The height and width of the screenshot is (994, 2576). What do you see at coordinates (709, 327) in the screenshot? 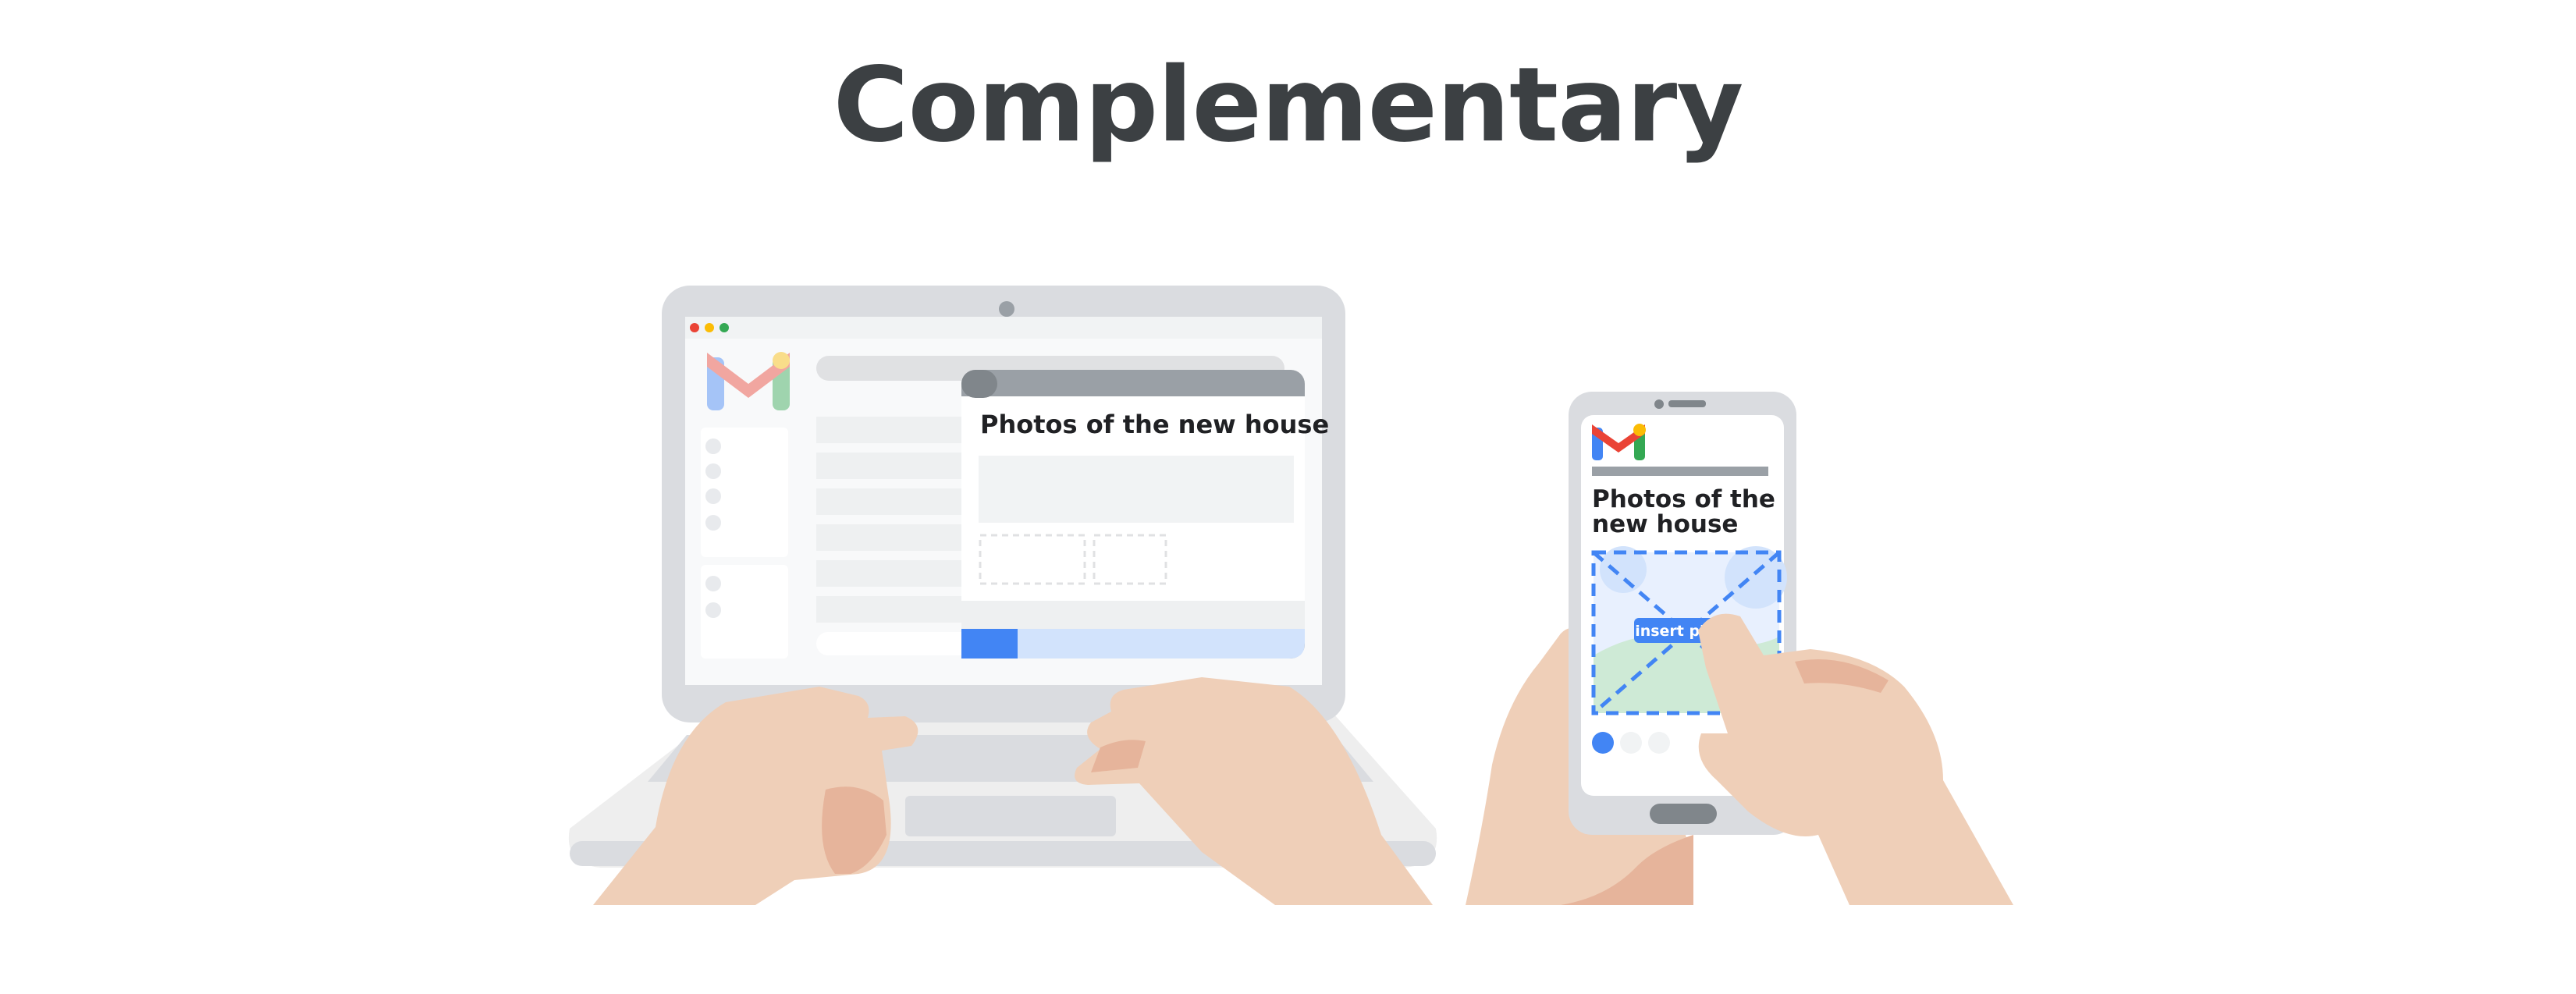
I see `window-minimize-dot` at bounding box center [709, 327].